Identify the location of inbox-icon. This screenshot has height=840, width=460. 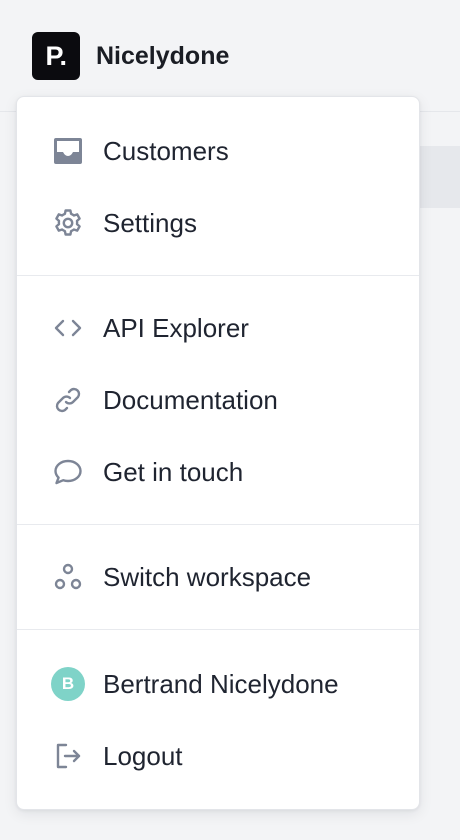
(68, 151).